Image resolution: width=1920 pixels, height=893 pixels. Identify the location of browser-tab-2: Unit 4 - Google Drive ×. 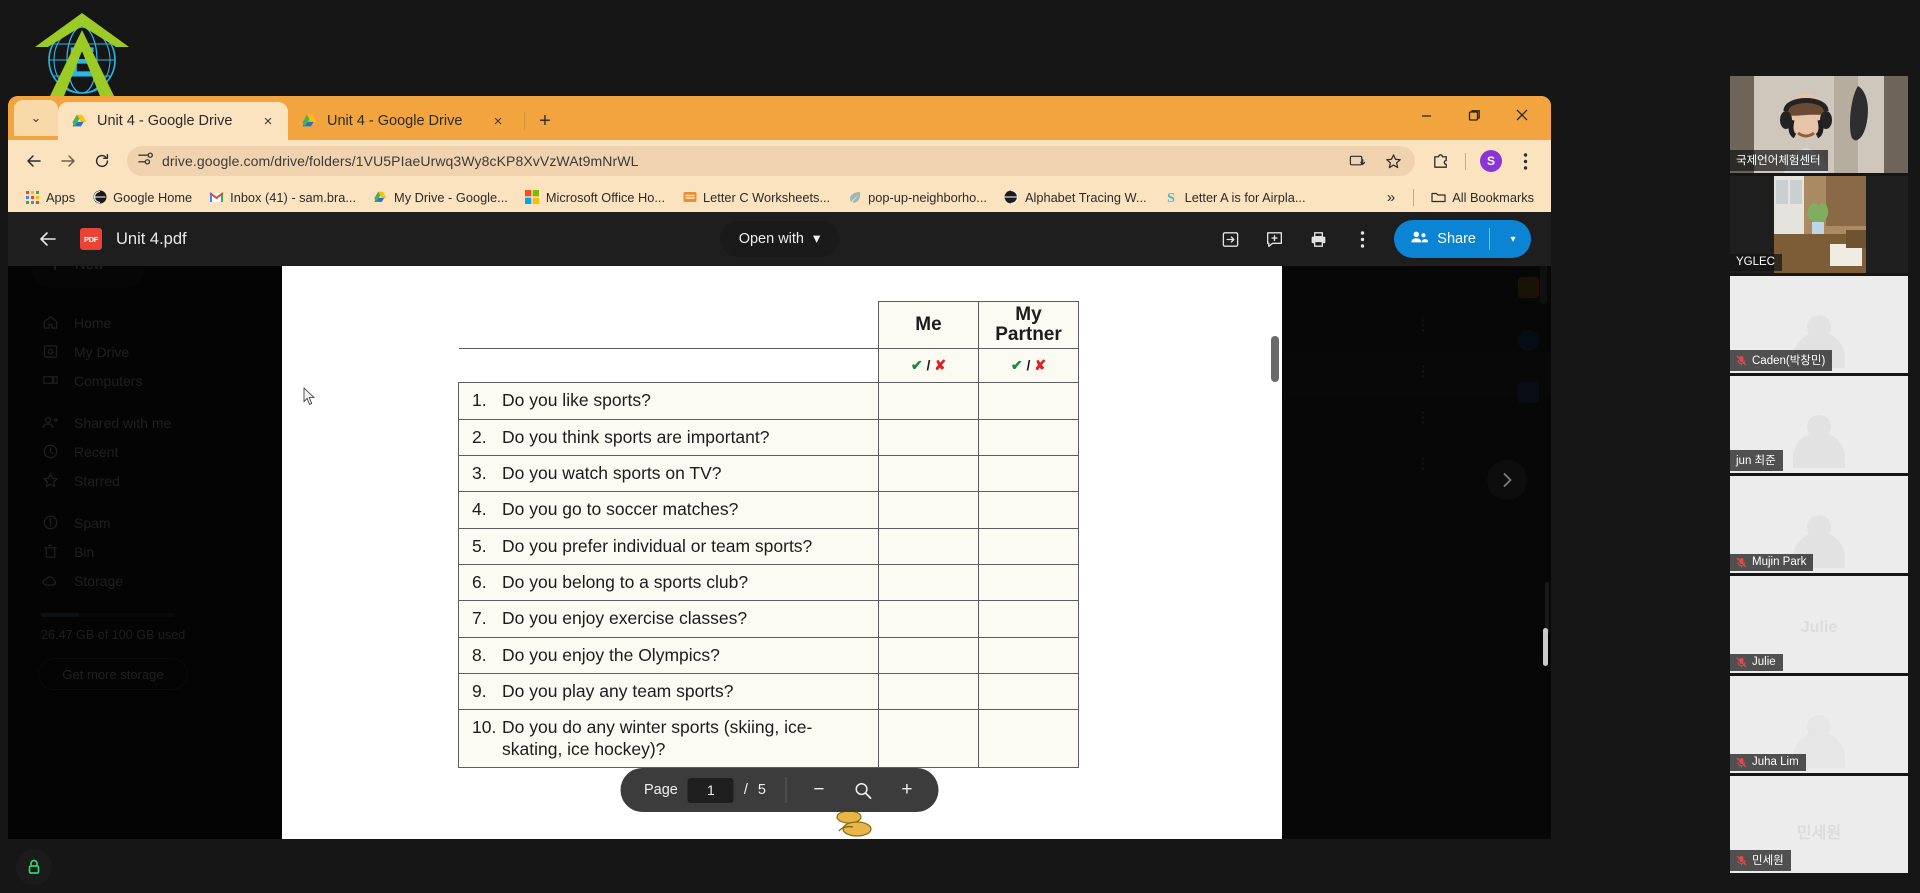
(403, 121).